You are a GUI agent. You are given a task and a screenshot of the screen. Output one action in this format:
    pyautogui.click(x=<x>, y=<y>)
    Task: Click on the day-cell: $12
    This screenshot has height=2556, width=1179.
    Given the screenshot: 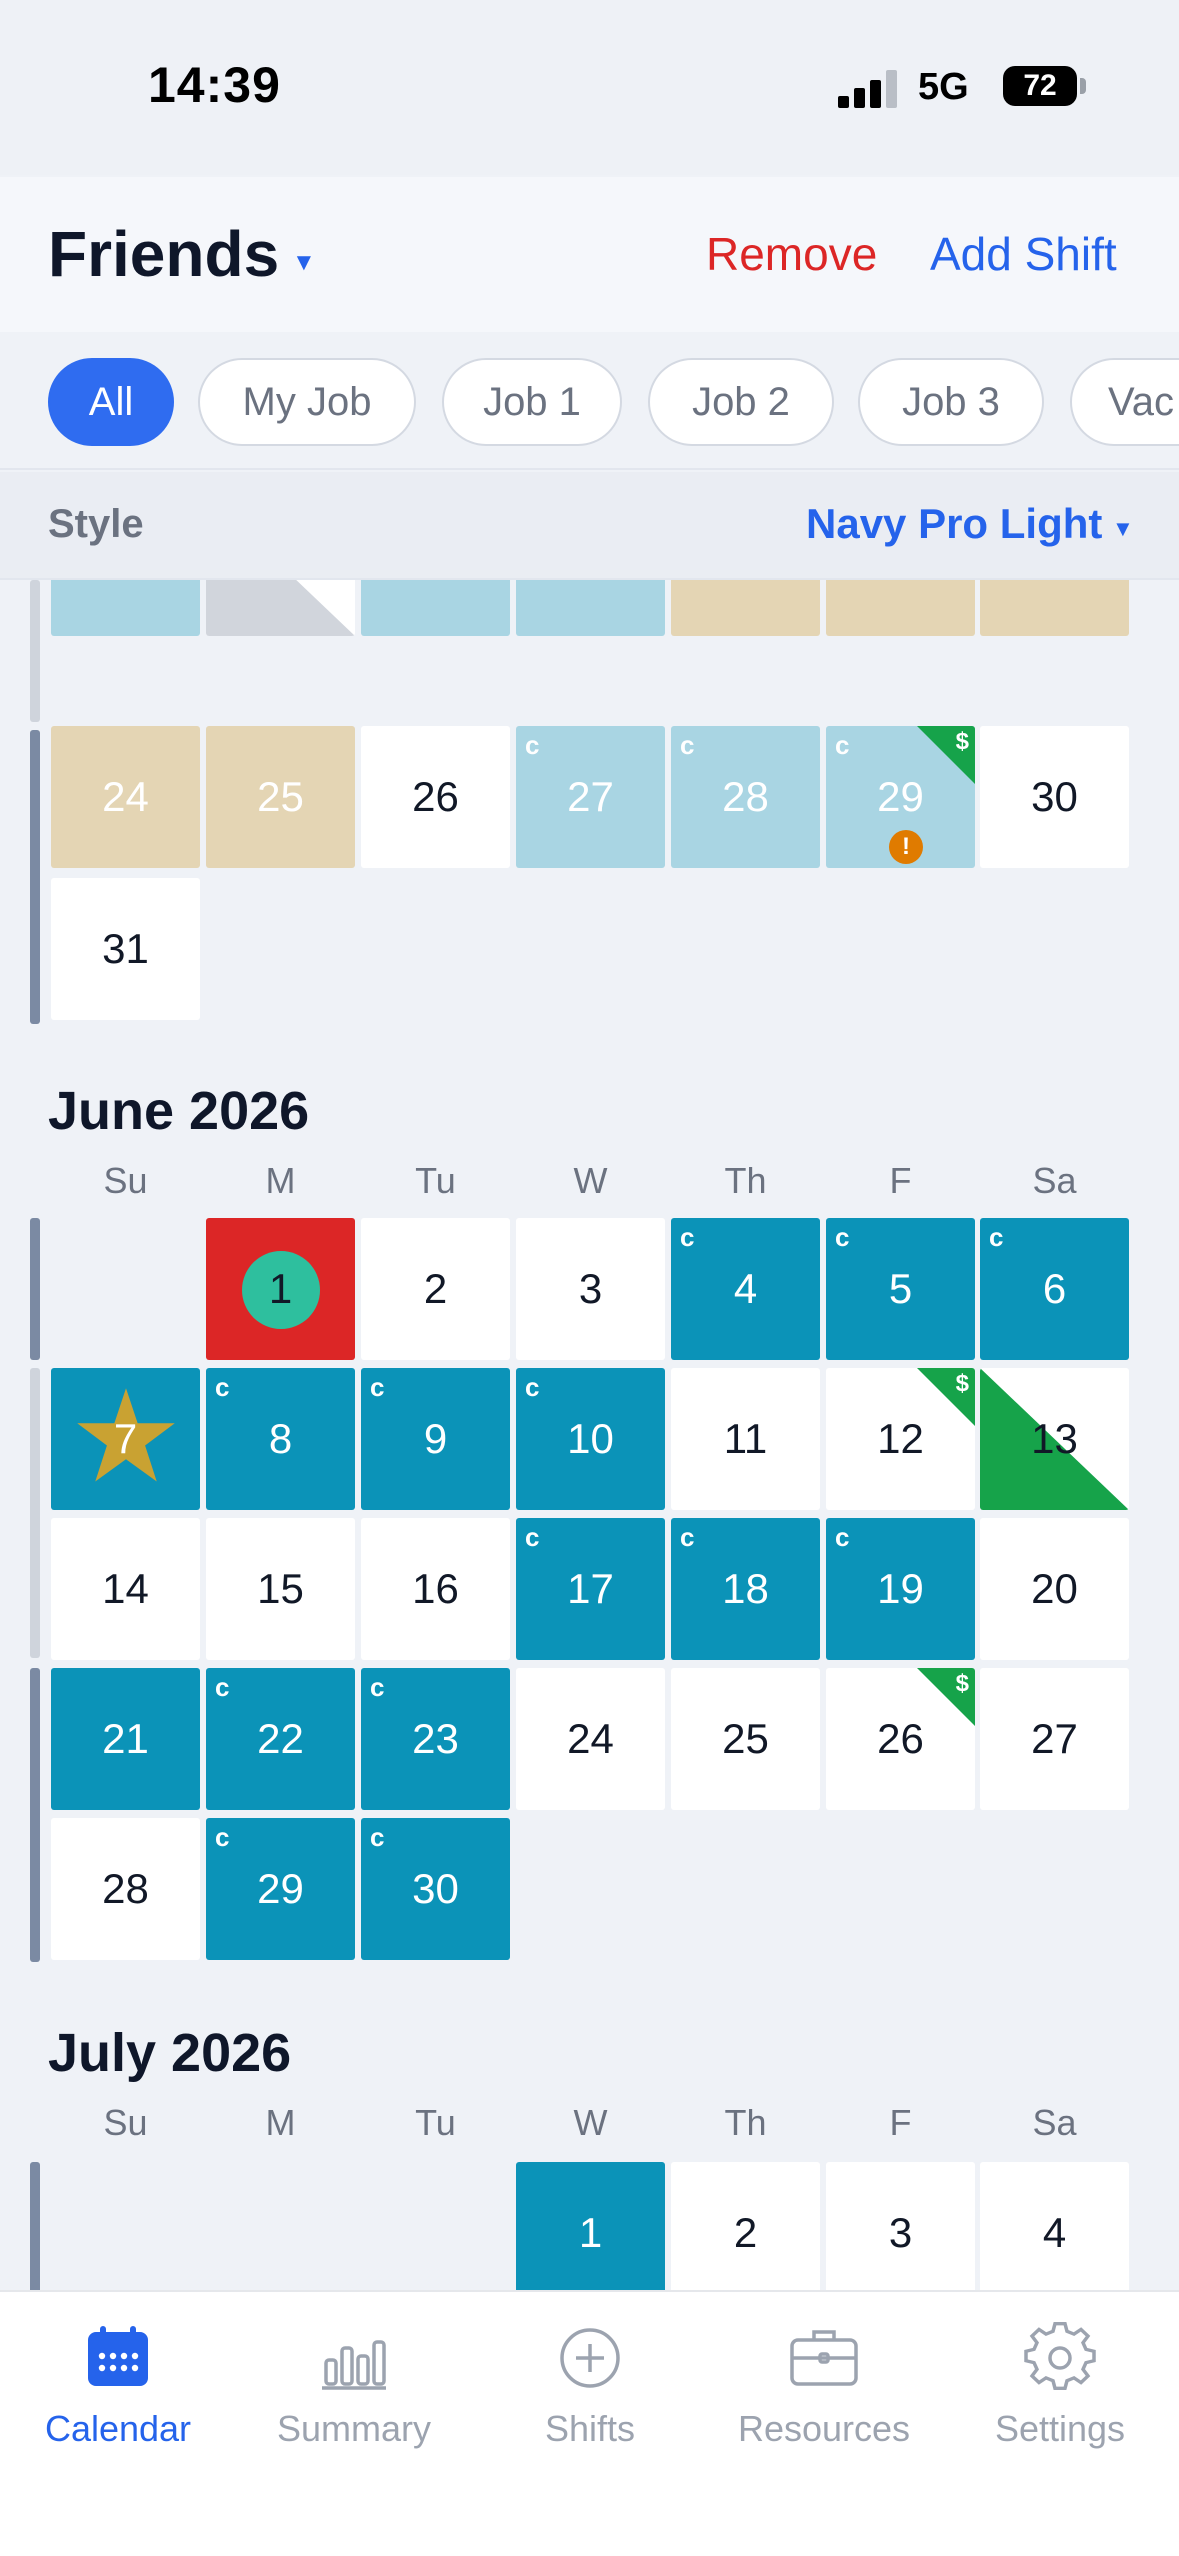 What is the action you would take?
    pyautogui.click(x=900, y=1439)
    